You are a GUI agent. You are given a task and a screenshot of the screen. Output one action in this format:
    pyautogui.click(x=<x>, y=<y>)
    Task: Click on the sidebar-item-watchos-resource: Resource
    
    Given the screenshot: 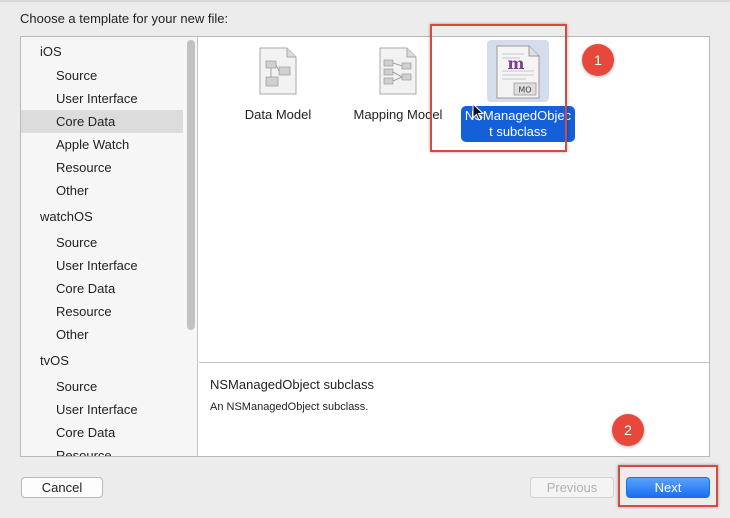 What is the action you would take?
    pyautogui.click(x=102, y=311)
    